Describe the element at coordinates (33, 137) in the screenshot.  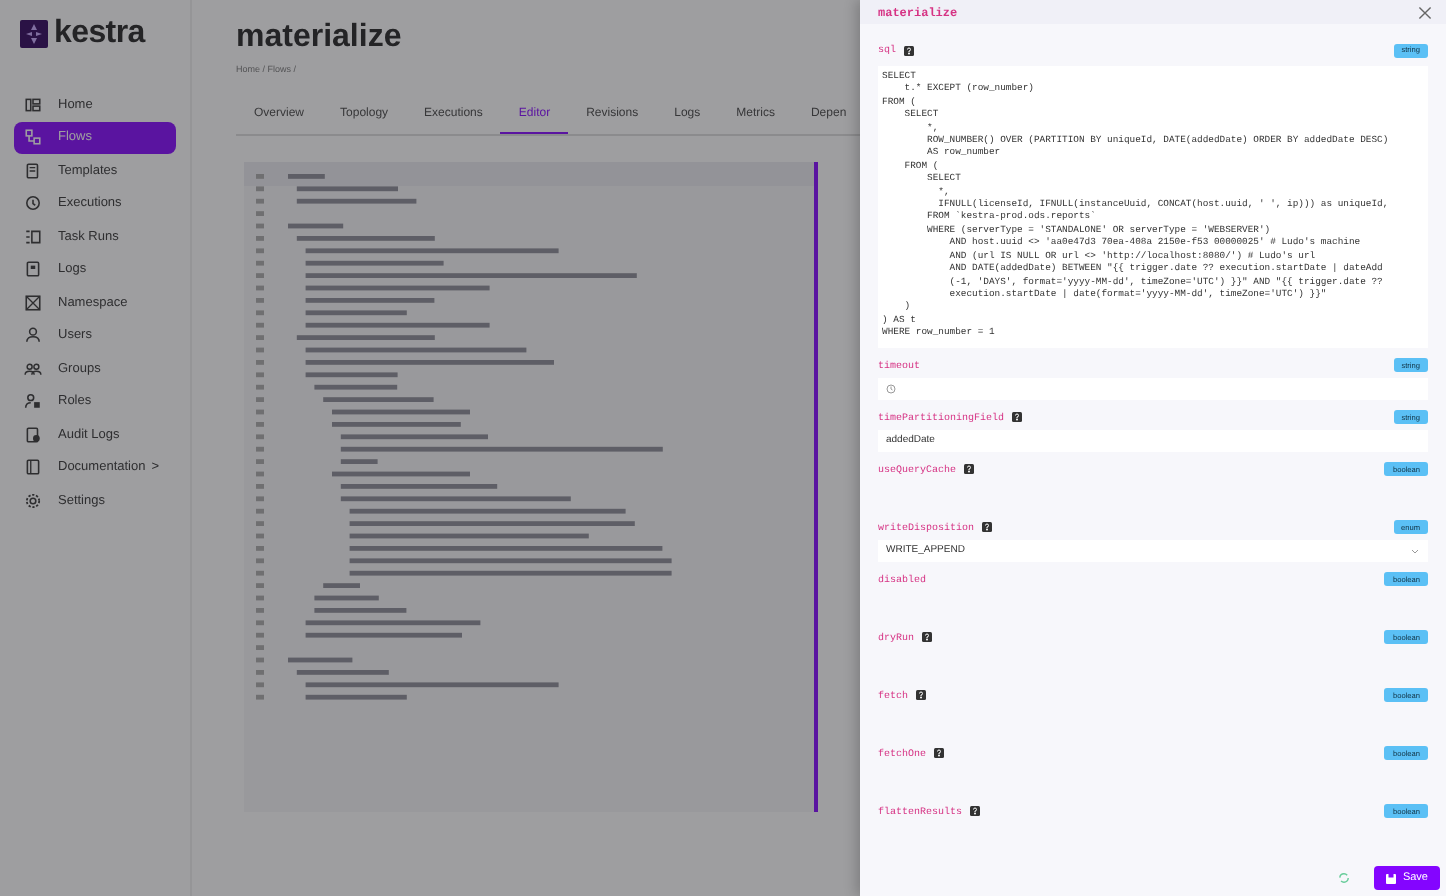
I see `flow-icon` at that location.